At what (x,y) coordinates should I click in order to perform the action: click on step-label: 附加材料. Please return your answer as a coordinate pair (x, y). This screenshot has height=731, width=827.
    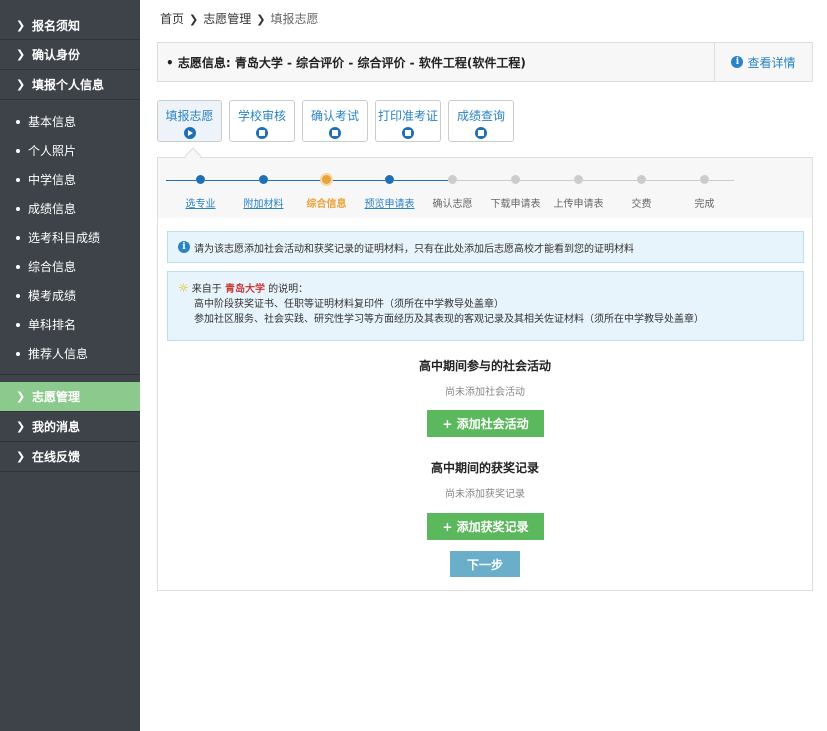
    Looking at the image, I should click on (264, 202).